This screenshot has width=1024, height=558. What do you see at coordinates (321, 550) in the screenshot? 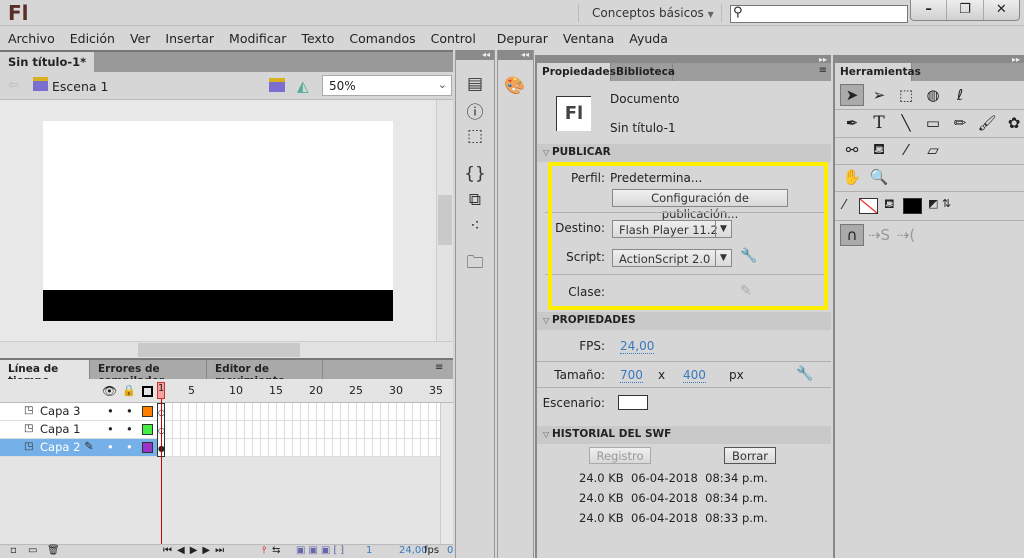
I see `onion-skin-icons: ▣▣▣⁅⁆` at bounding box center [321, 550].